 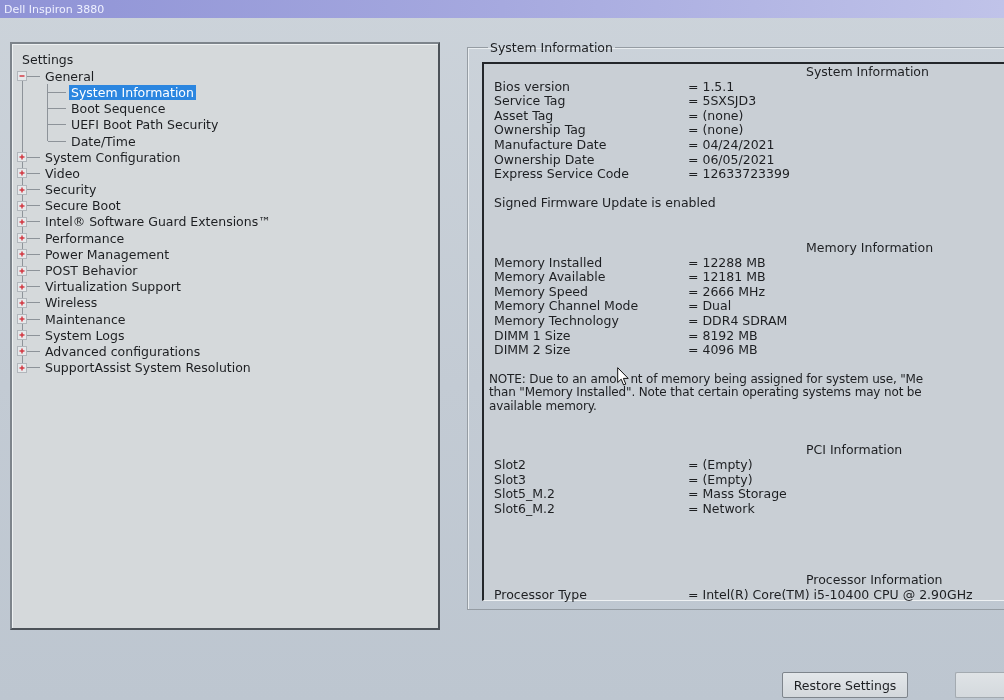 What do you see at coordinates (532, 336) in the screenshot?
I see `info-label: DIMM 1 Size` at bounding box center [532, 336].